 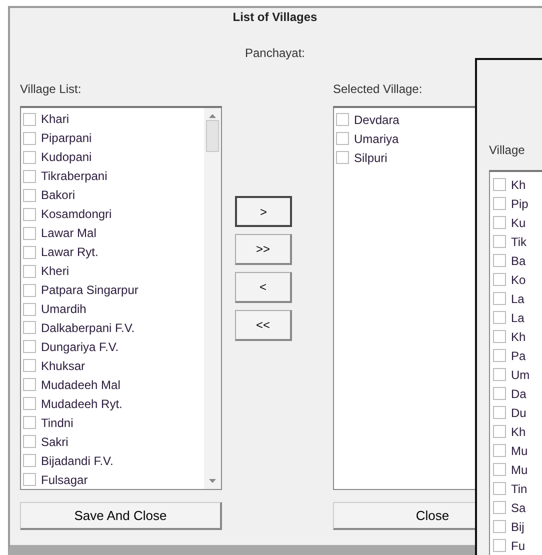 What do you see at coordinates (74, 176) in the screenshot?
I see `village-name: Tikraberpani` at bounding box center [74, 176].